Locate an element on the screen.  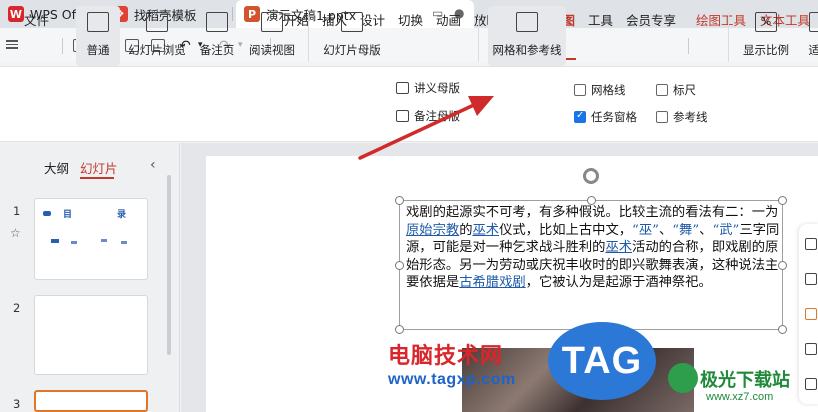
gridlines-checkbox-box is located at coordinates (580, 90).